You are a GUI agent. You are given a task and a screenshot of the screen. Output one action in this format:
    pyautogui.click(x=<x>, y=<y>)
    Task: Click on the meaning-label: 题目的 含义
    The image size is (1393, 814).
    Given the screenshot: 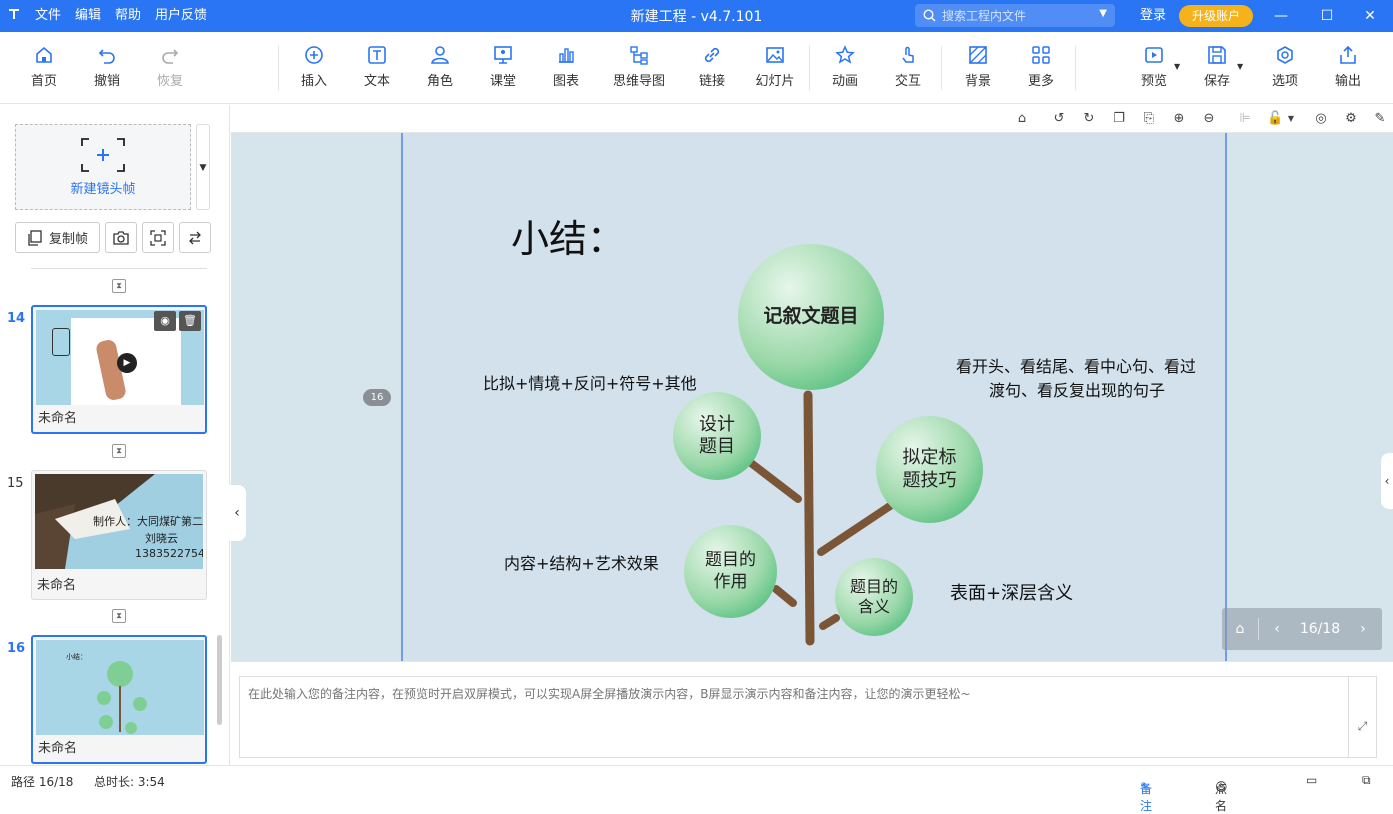 What is the action you would take?
    pyautogui.click(x=873, y=596)
    